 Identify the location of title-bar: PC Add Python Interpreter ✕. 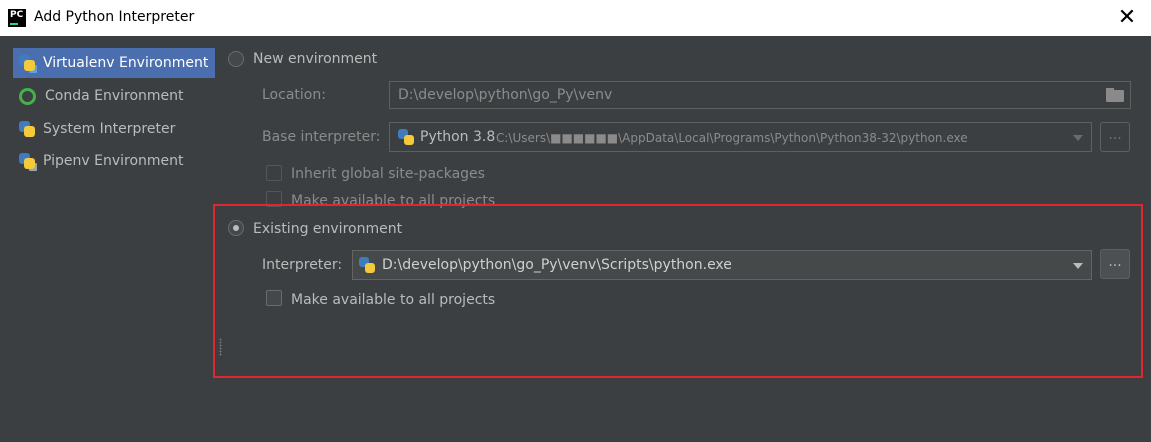
(575, 18).